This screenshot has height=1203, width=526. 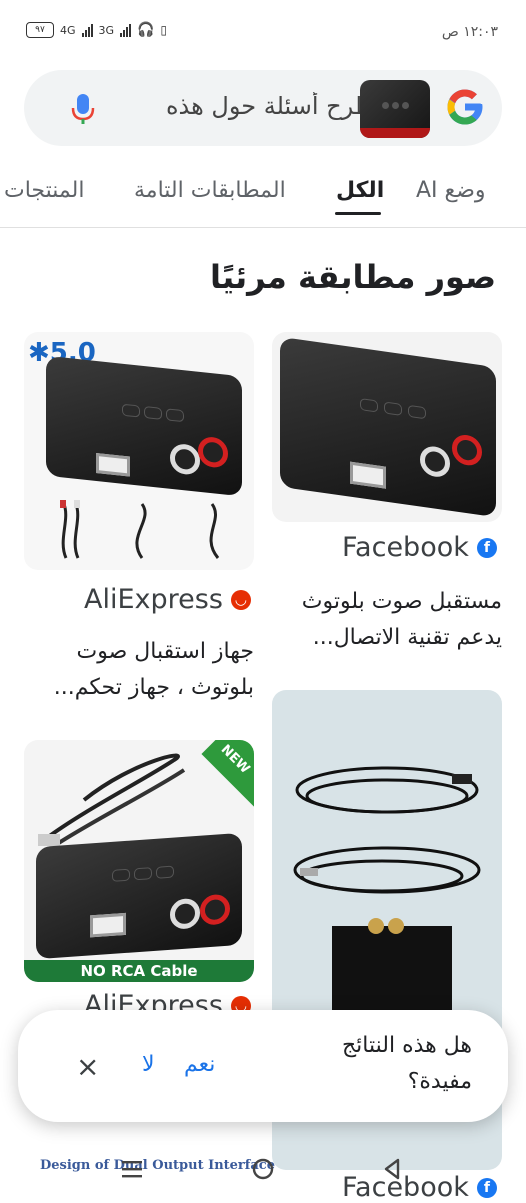 What do you see at coordinates (40, 30) in the screenshot?
I see `battery-icon: ٩٧` at bounding box center [40, 30].